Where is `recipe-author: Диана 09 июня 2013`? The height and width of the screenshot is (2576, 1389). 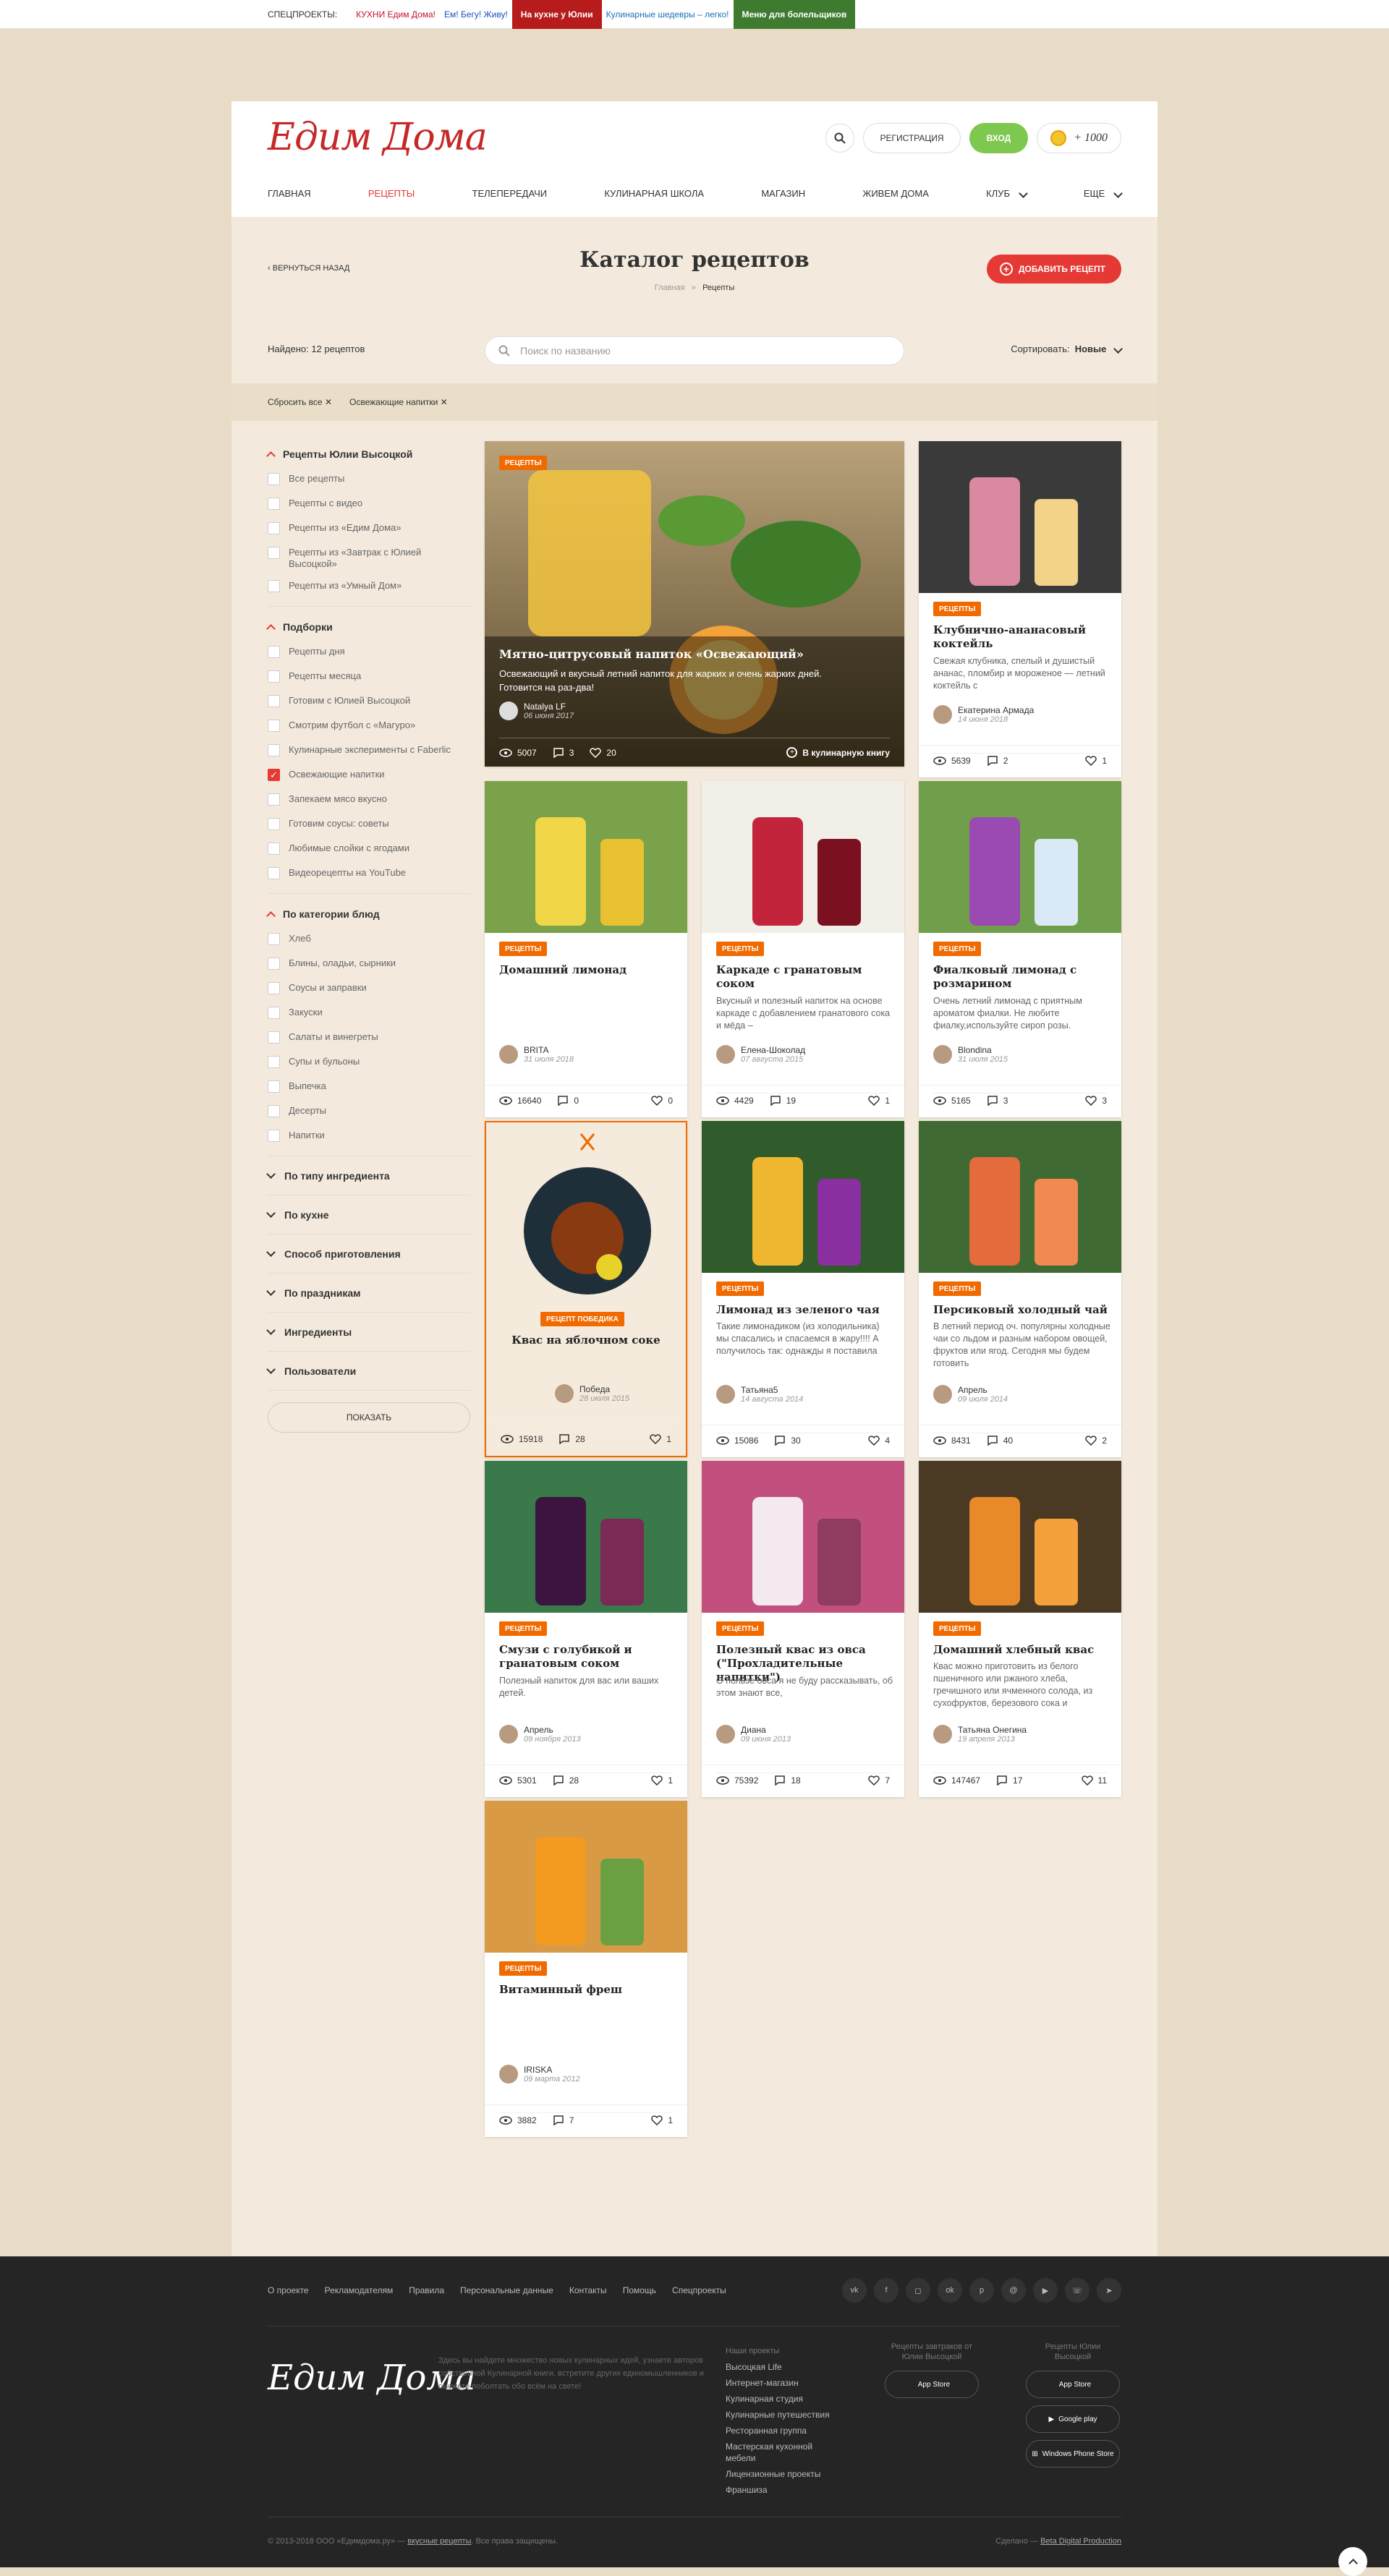 recipe-author: Диана 09 июня 2013 is located at coordinates (753, 1735).